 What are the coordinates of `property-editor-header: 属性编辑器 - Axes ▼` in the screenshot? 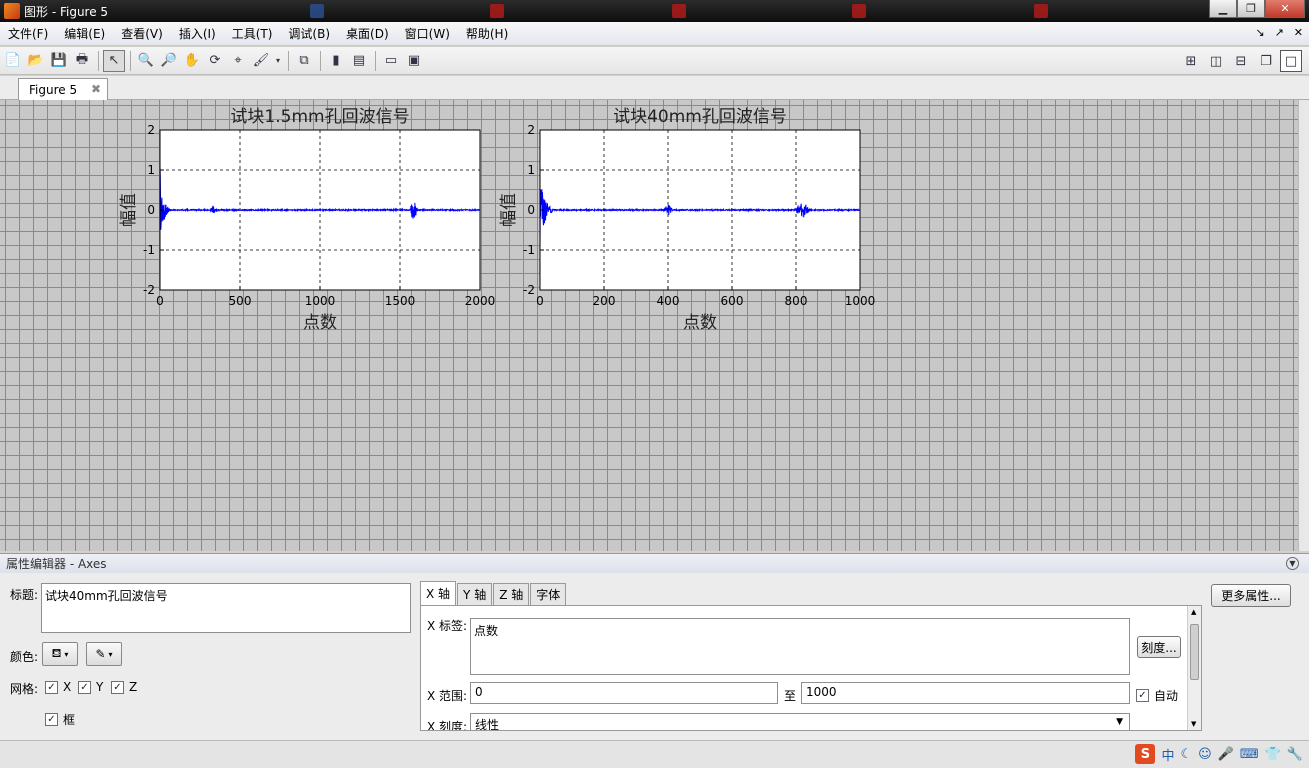 It's located at (654, 563).